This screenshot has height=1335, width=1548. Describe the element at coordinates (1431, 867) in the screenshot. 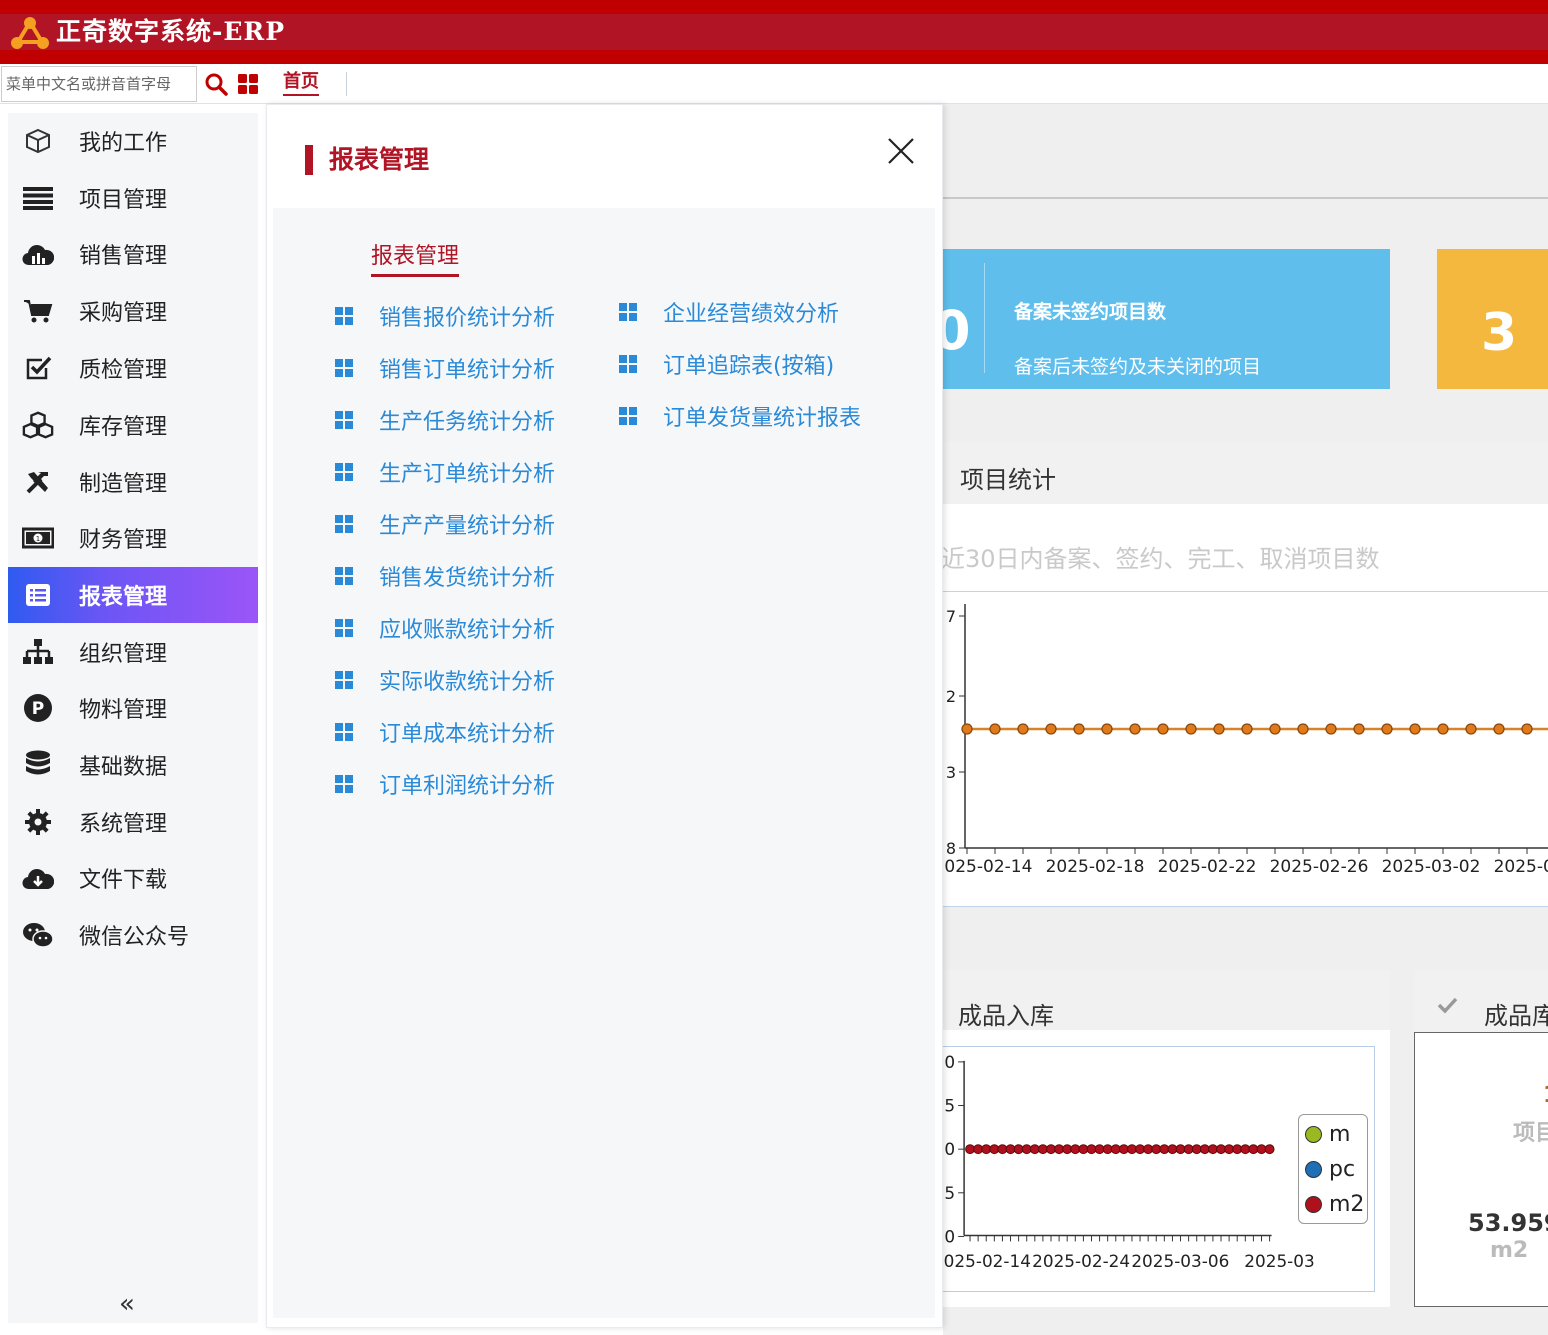

I see `x-tick-label: 2025-03-02` at that location.